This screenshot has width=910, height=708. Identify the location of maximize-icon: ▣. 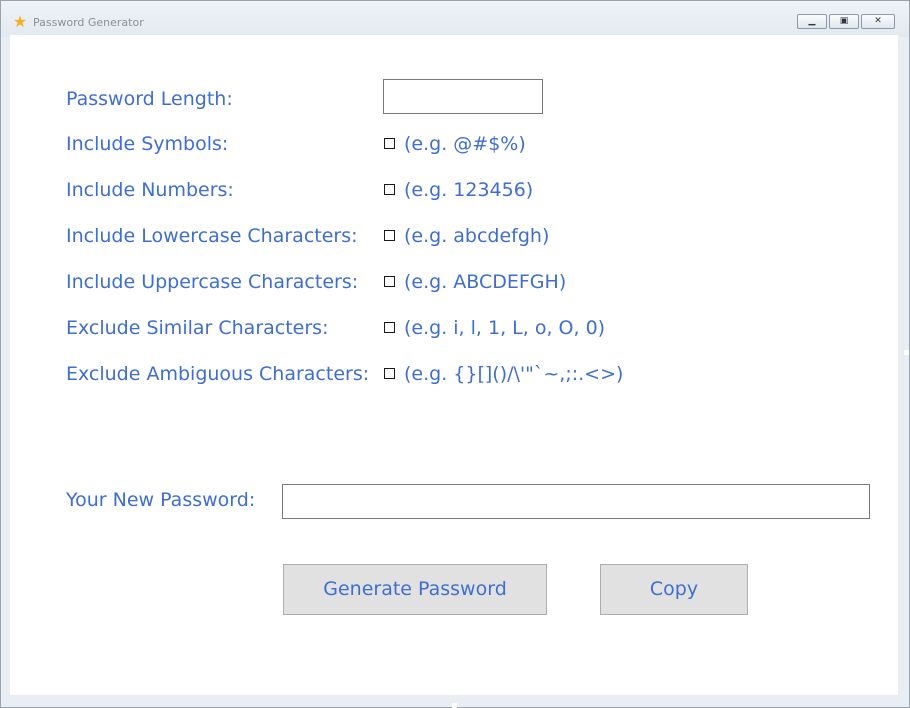
(844, 21).